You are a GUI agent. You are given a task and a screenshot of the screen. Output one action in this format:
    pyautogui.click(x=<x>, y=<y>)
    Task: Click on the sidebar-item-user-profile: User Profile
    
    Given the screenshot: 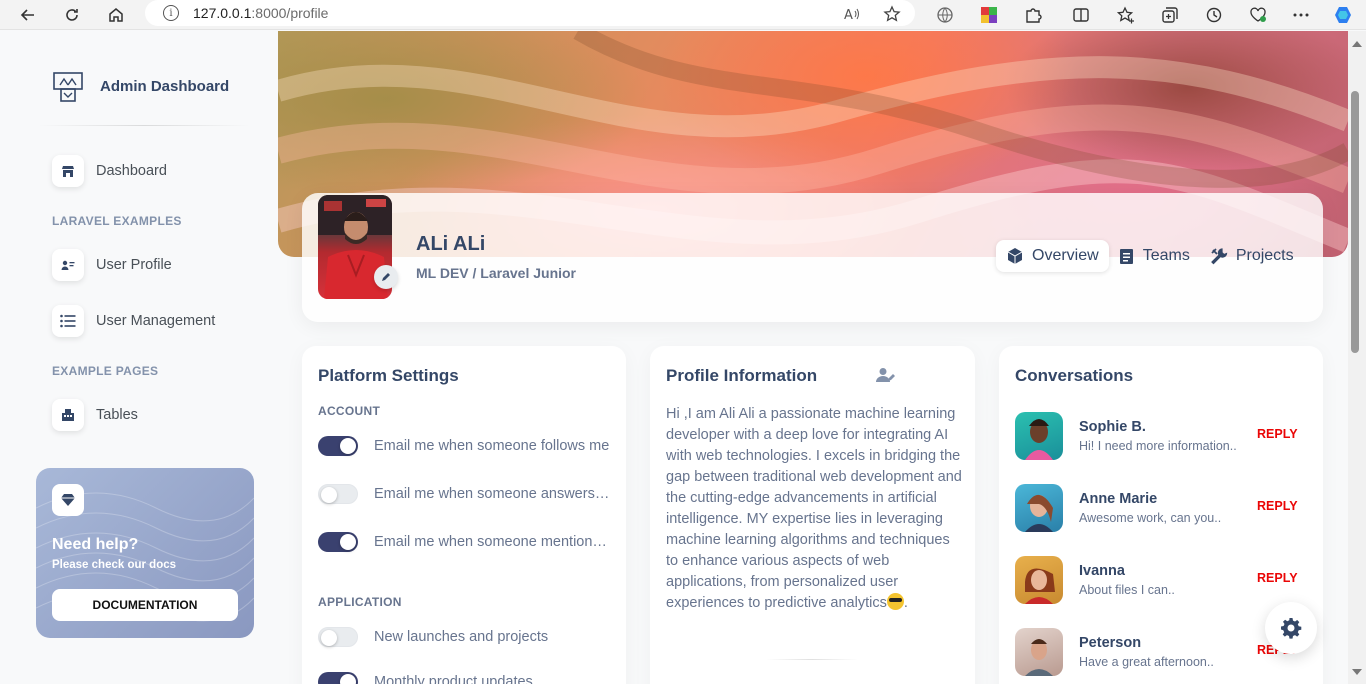 What is the action you would take?
    pyautogui.click(x=112, y=265)
    